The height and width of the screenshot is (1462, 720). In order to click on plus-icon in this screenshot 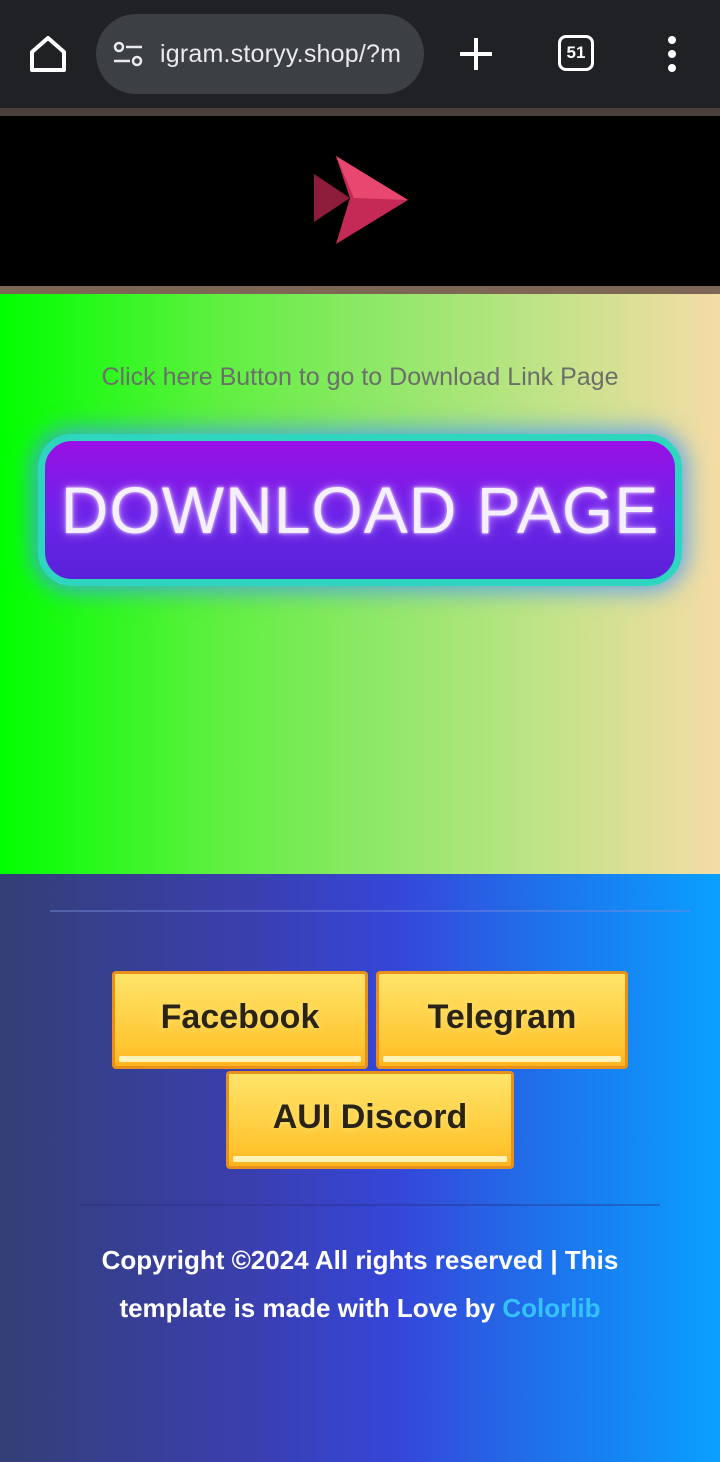, I will do `click(476, 54)`.